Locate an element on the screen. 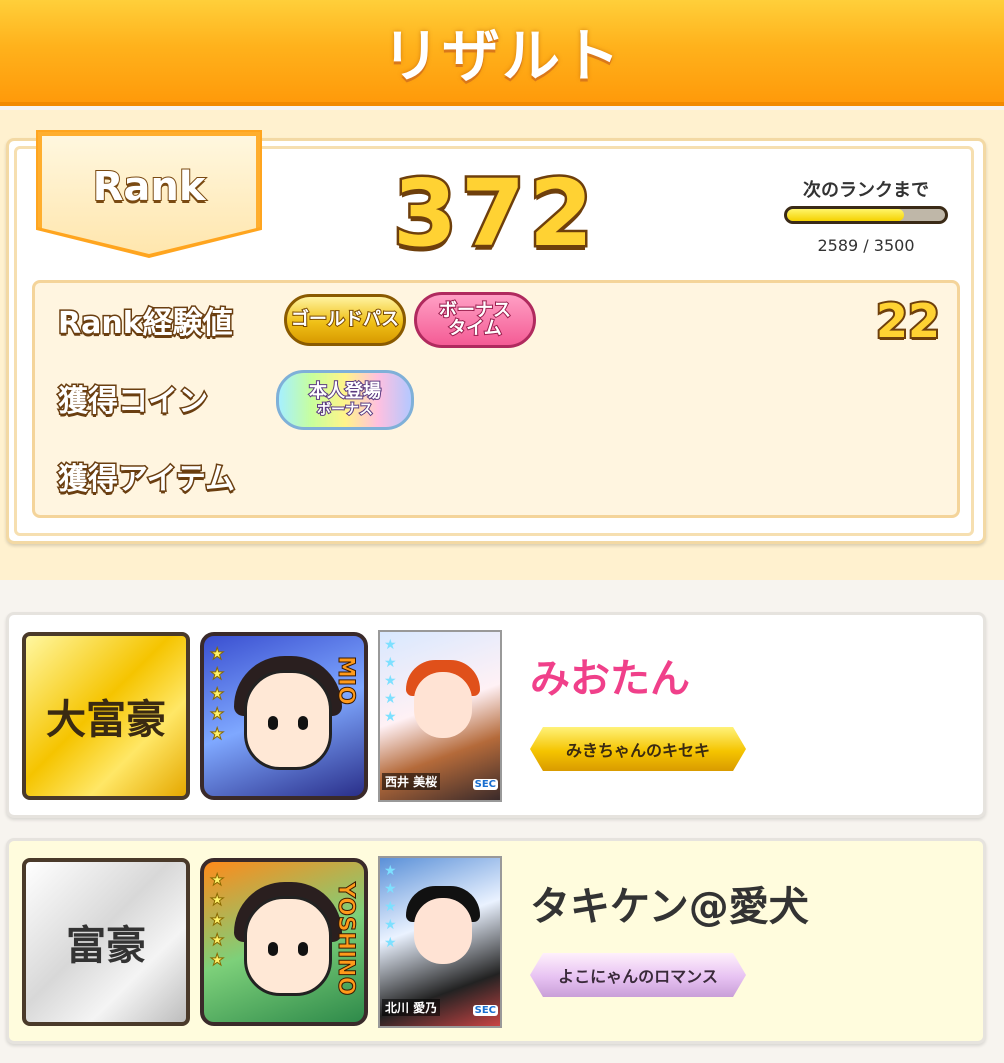  player-name: みおたん is located at coordinates (610, 679).